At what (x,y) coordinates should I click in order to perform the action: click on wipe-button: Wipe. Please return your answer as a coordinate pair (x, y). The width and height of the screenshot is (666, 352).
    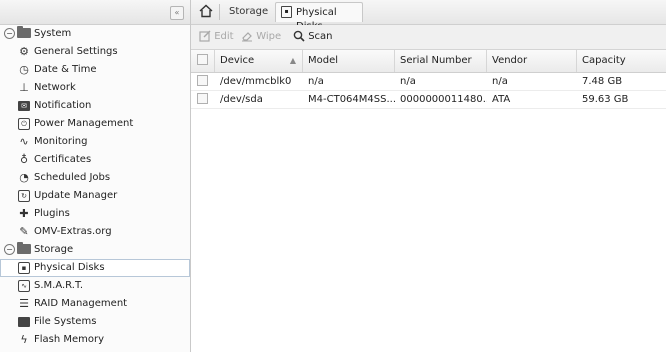
    Looking at the image, I should click on (261, 37).